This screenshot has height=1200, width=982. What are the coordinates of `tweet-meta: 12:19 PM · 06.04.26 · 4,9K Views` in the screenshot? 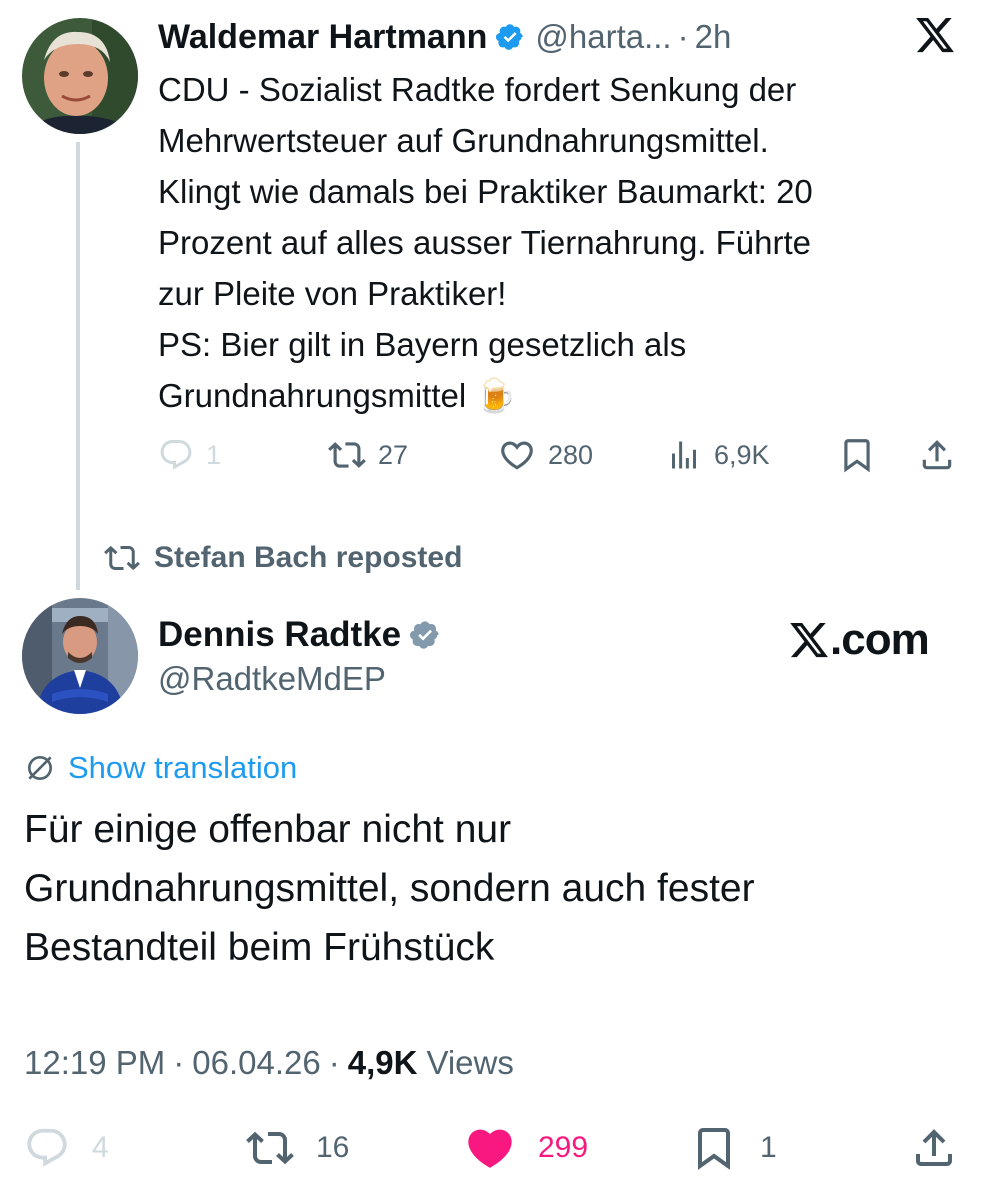 It's located at (269, 1063).